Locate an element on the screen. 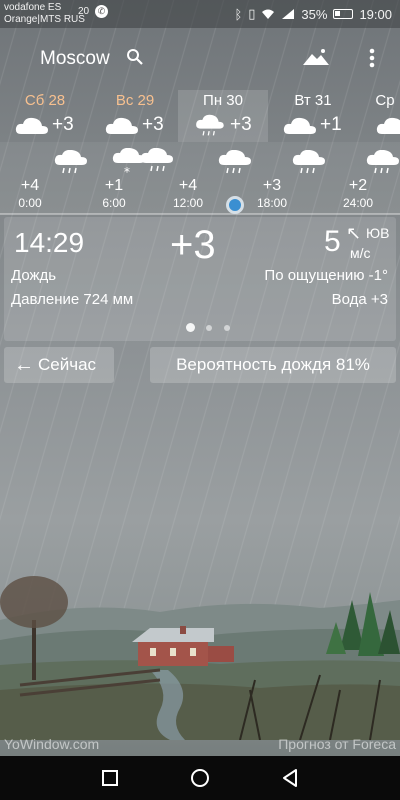  brand-link: YoWindow.com is located at coordinates (51, 744).